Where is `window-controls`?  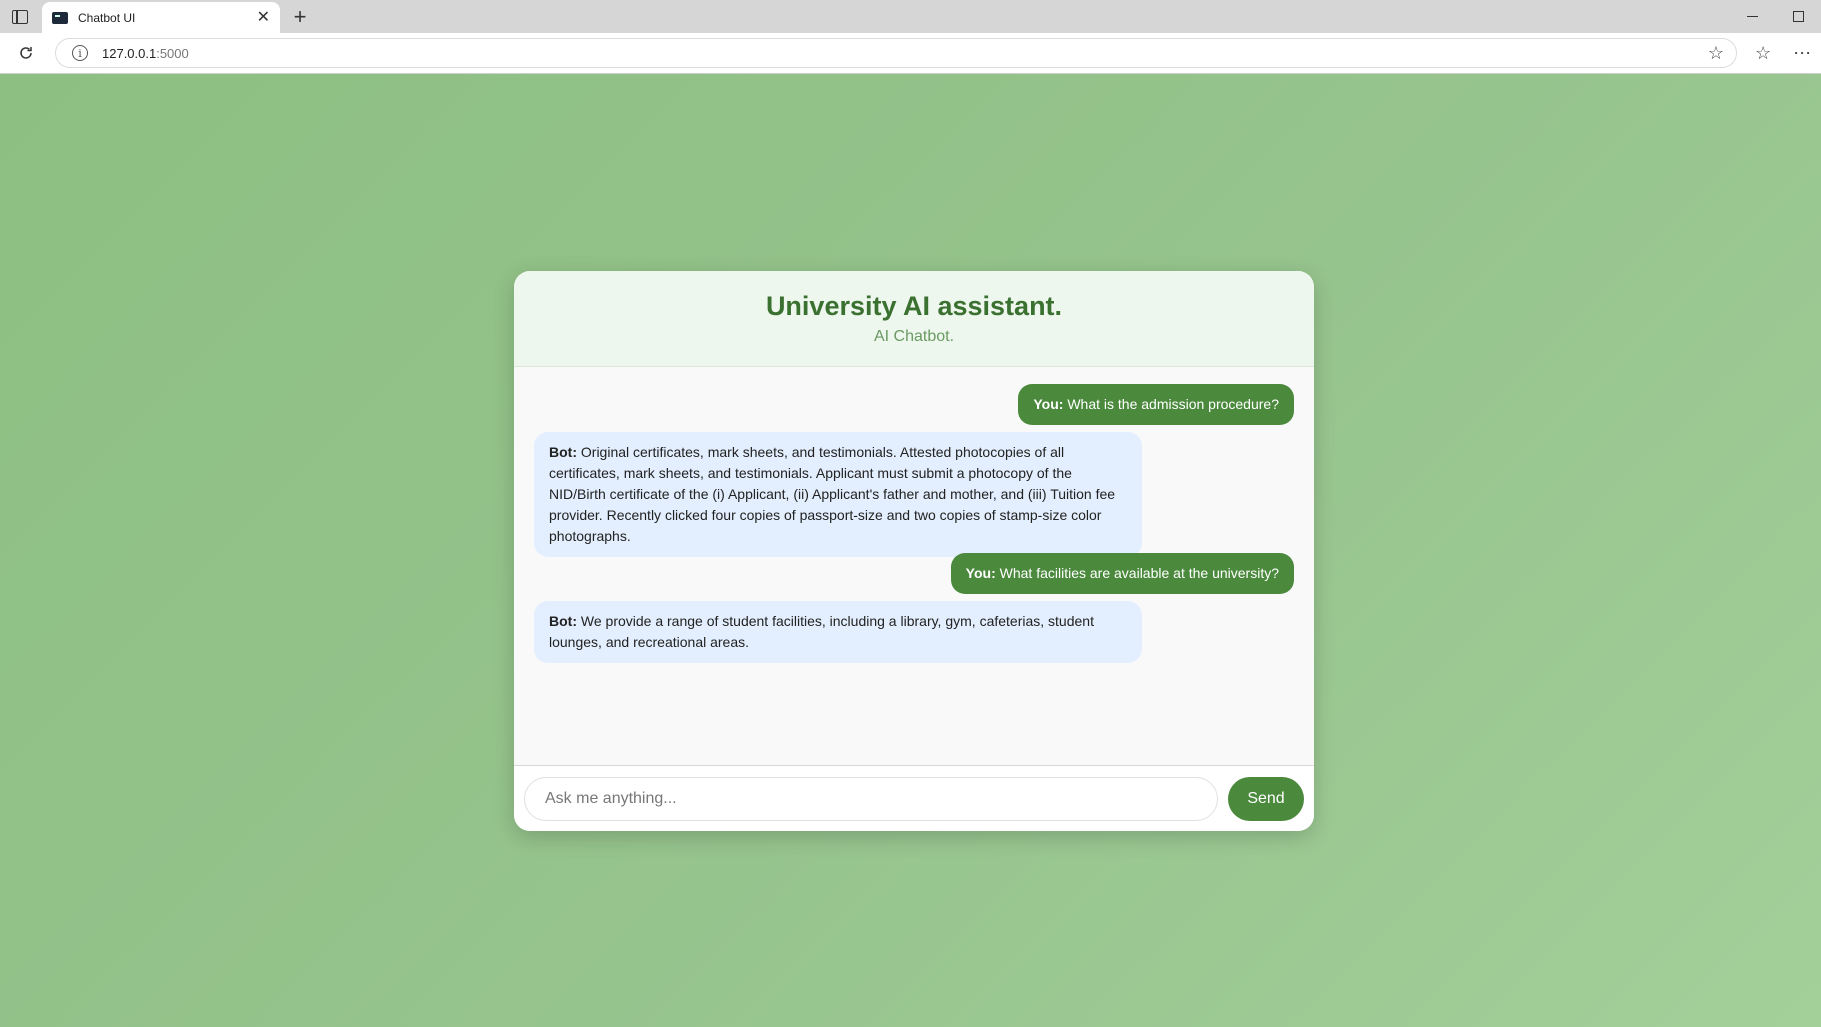
window-controls is located at coordinates (1775, 16).